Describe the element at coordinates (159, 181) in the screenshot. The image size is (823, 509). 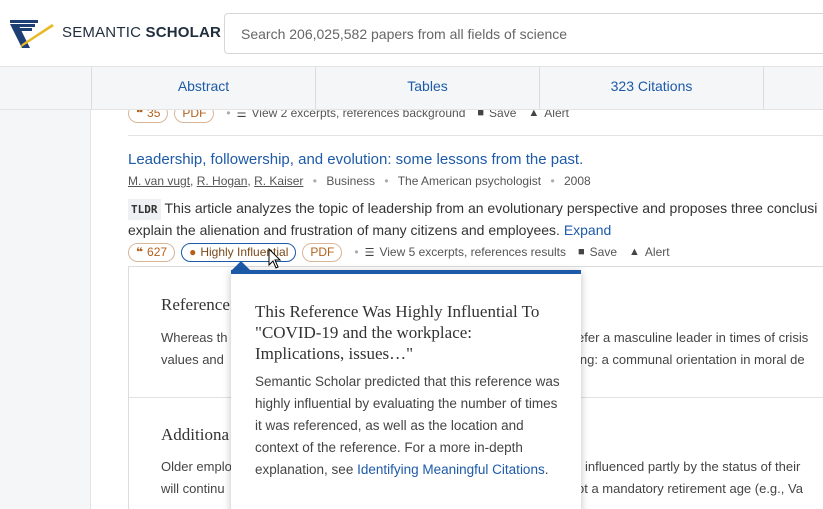
I see `author-link: M. van vugt` at that location.